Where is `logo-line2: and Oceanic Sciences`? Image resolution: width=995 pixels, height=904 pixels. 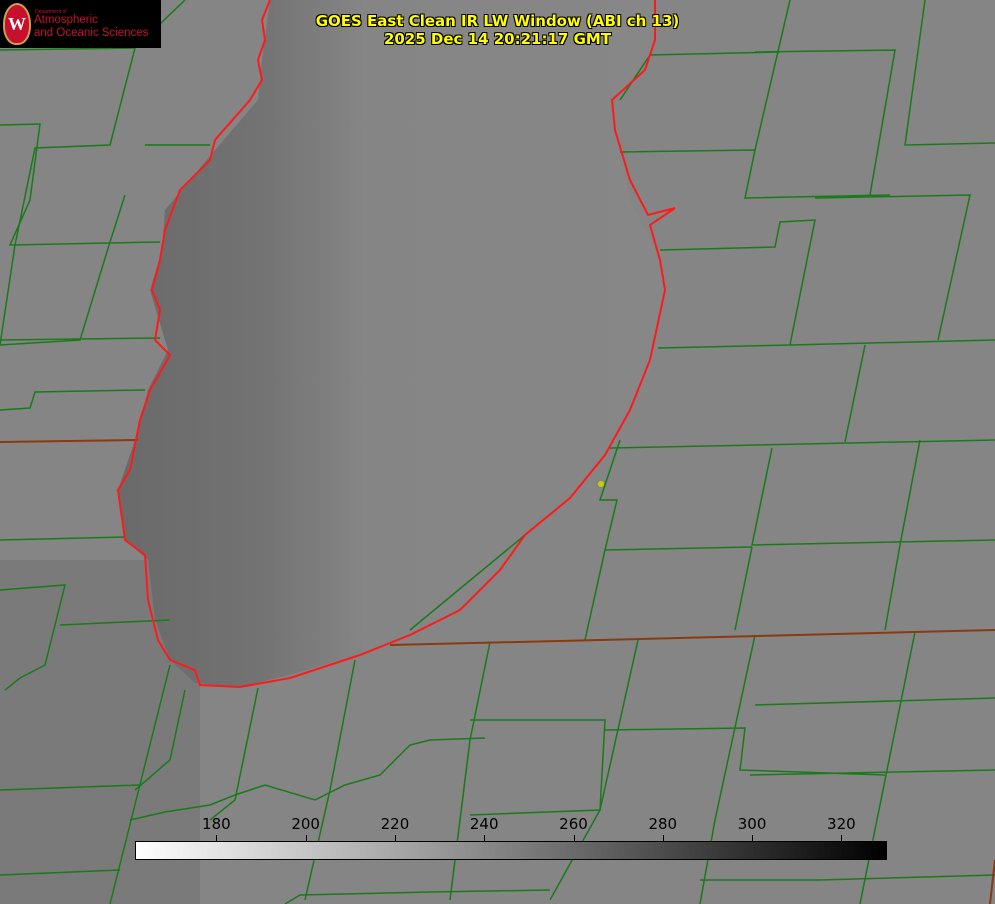 logo-line2: and Oceanic Sciences is located at coordinates (91, 33).